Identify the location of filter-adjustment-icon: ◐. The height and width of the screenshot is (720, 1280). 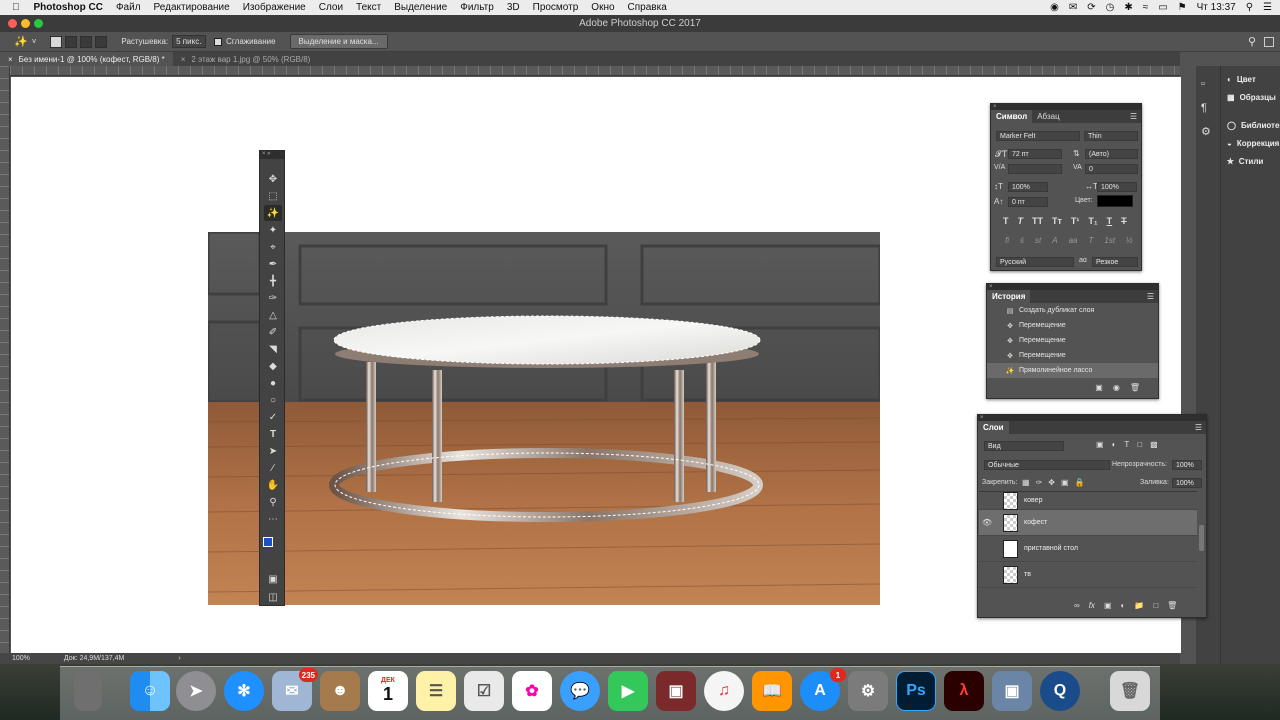
(1114, 444).